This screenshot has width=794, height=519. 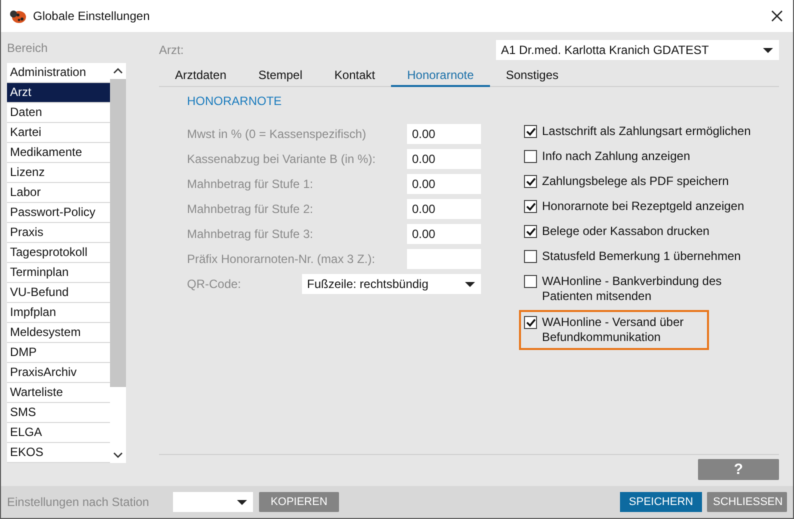 I want to click on tab: Stempel, so click(x=280, y=75).